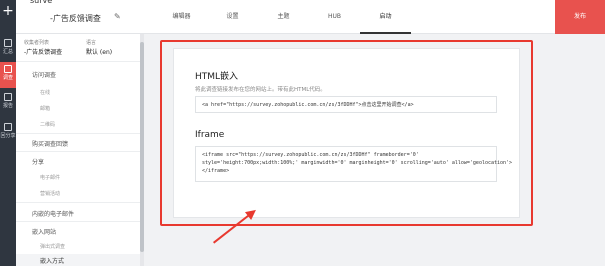 The image size is (605, 266). I want to click on sidebar-section-purchase: 购买调查回馈, so click(50, 143).